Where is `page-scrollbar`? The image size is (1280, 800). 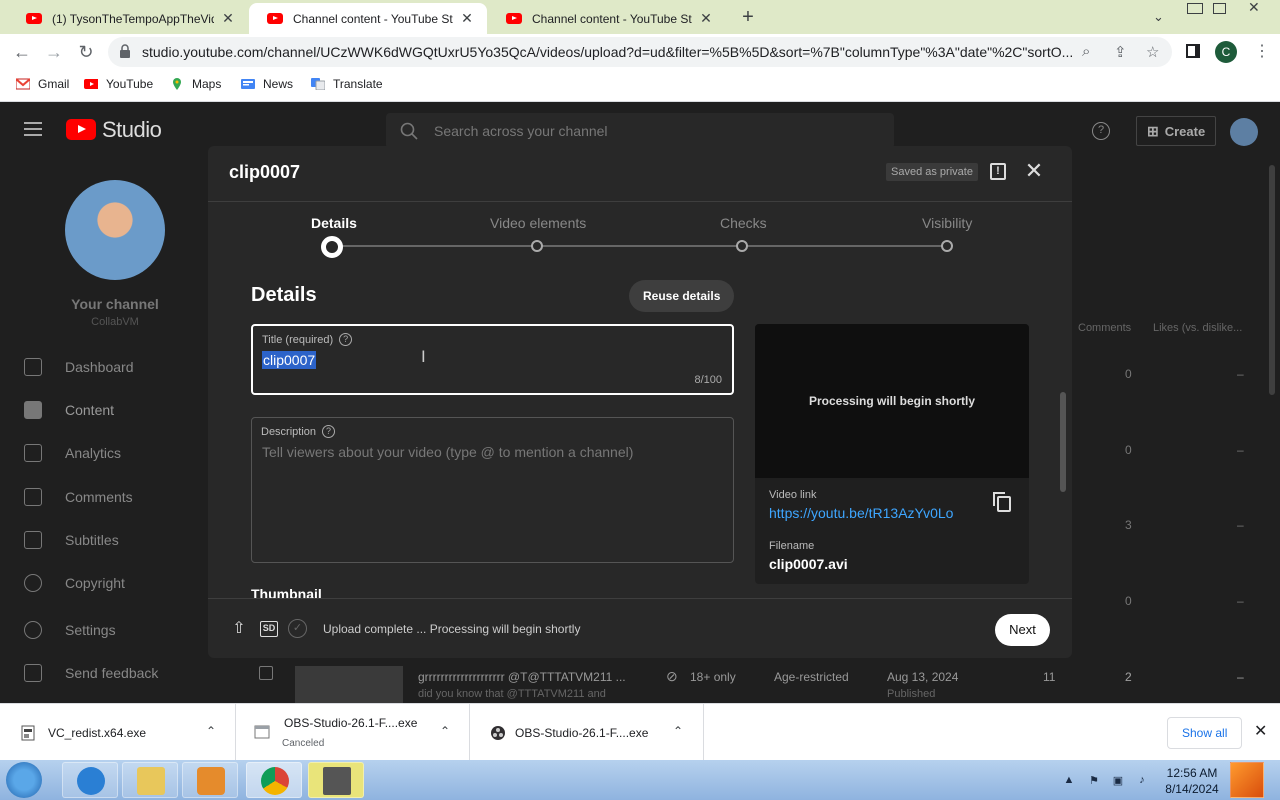 page-scrollbar is located at coordinates (1272, 280).